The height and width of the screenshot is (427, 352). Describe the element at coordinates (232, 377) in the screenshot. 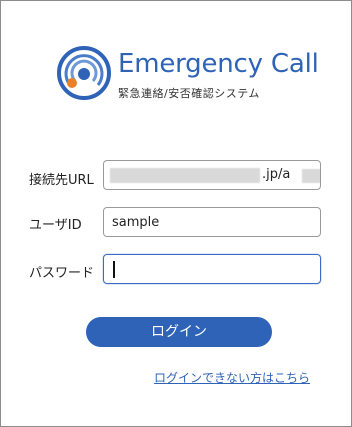

I see `forgot-login-link: ログインできない方はこちら` at that location.